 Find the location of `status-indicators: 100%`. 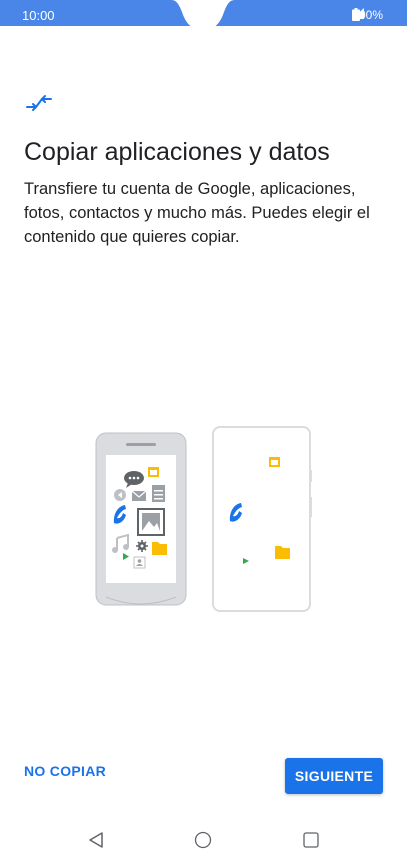

status-indicators: 100% is located at coordinates (367, 15).